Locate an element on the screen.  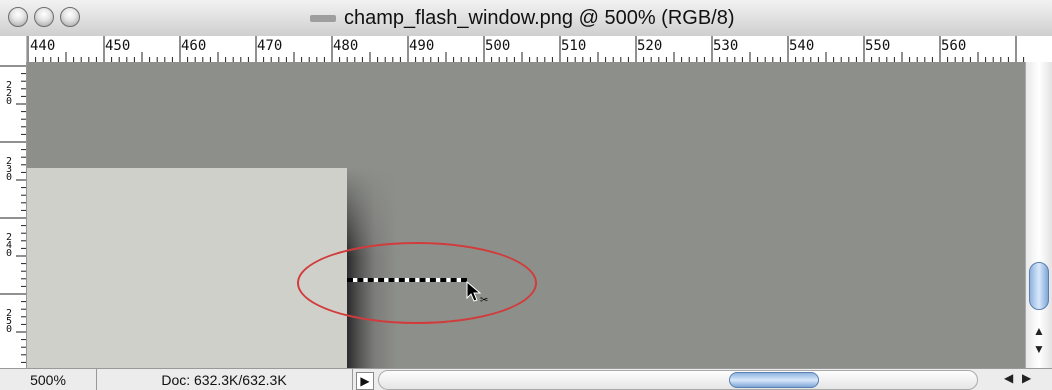
ruler-ticks-h is located at coordinates (526, 49).